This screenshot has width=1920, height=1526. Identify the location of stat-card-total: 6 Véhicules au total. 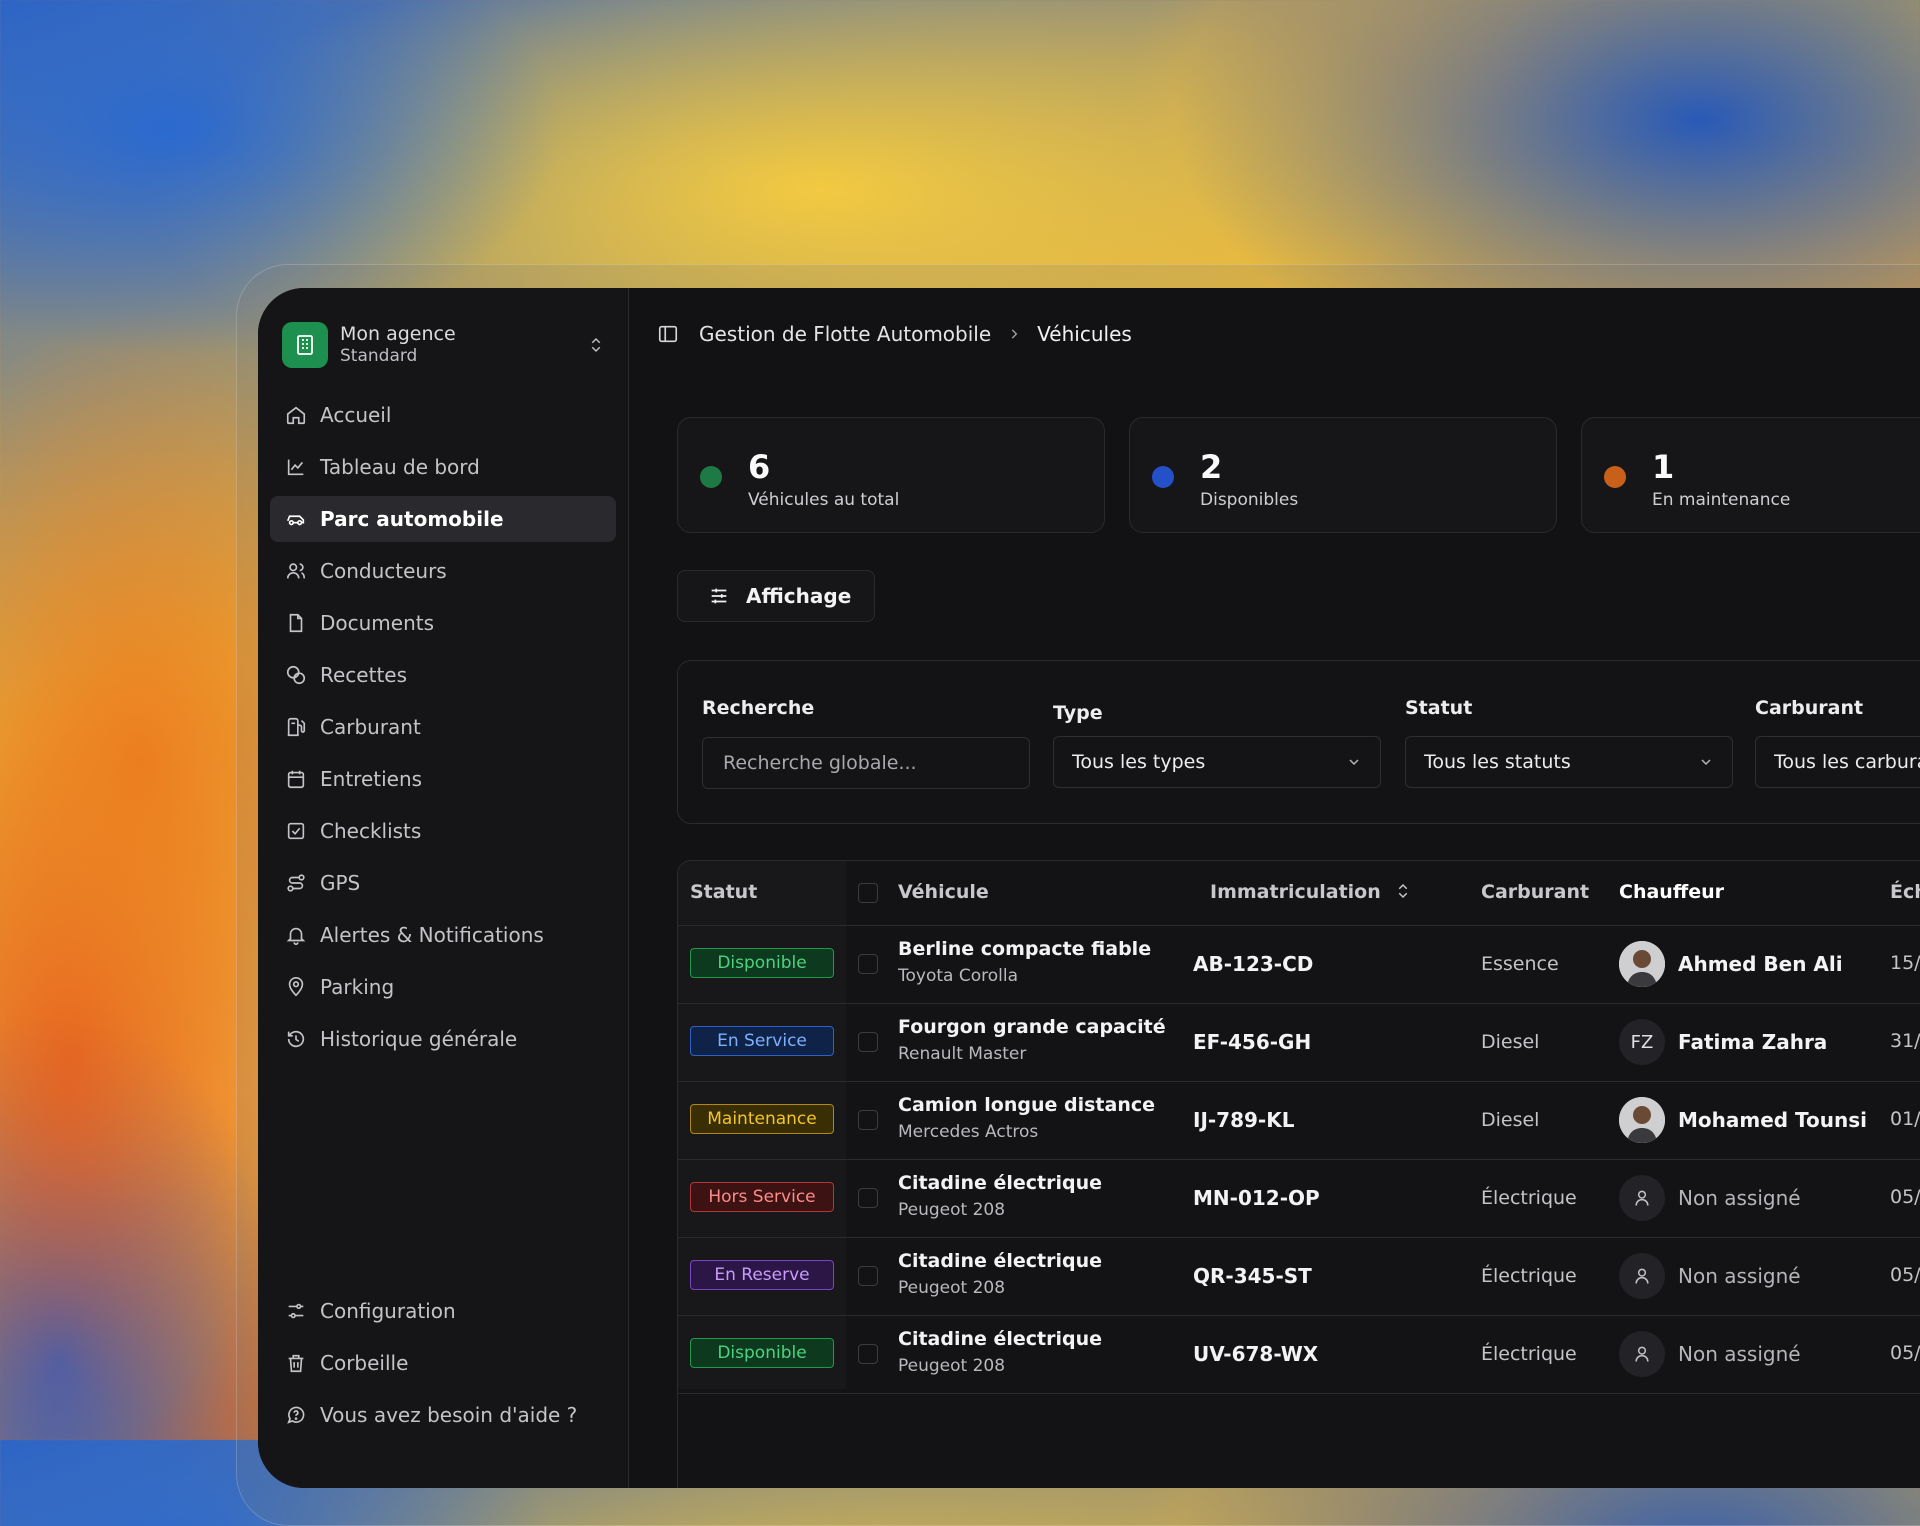
(891, 475).